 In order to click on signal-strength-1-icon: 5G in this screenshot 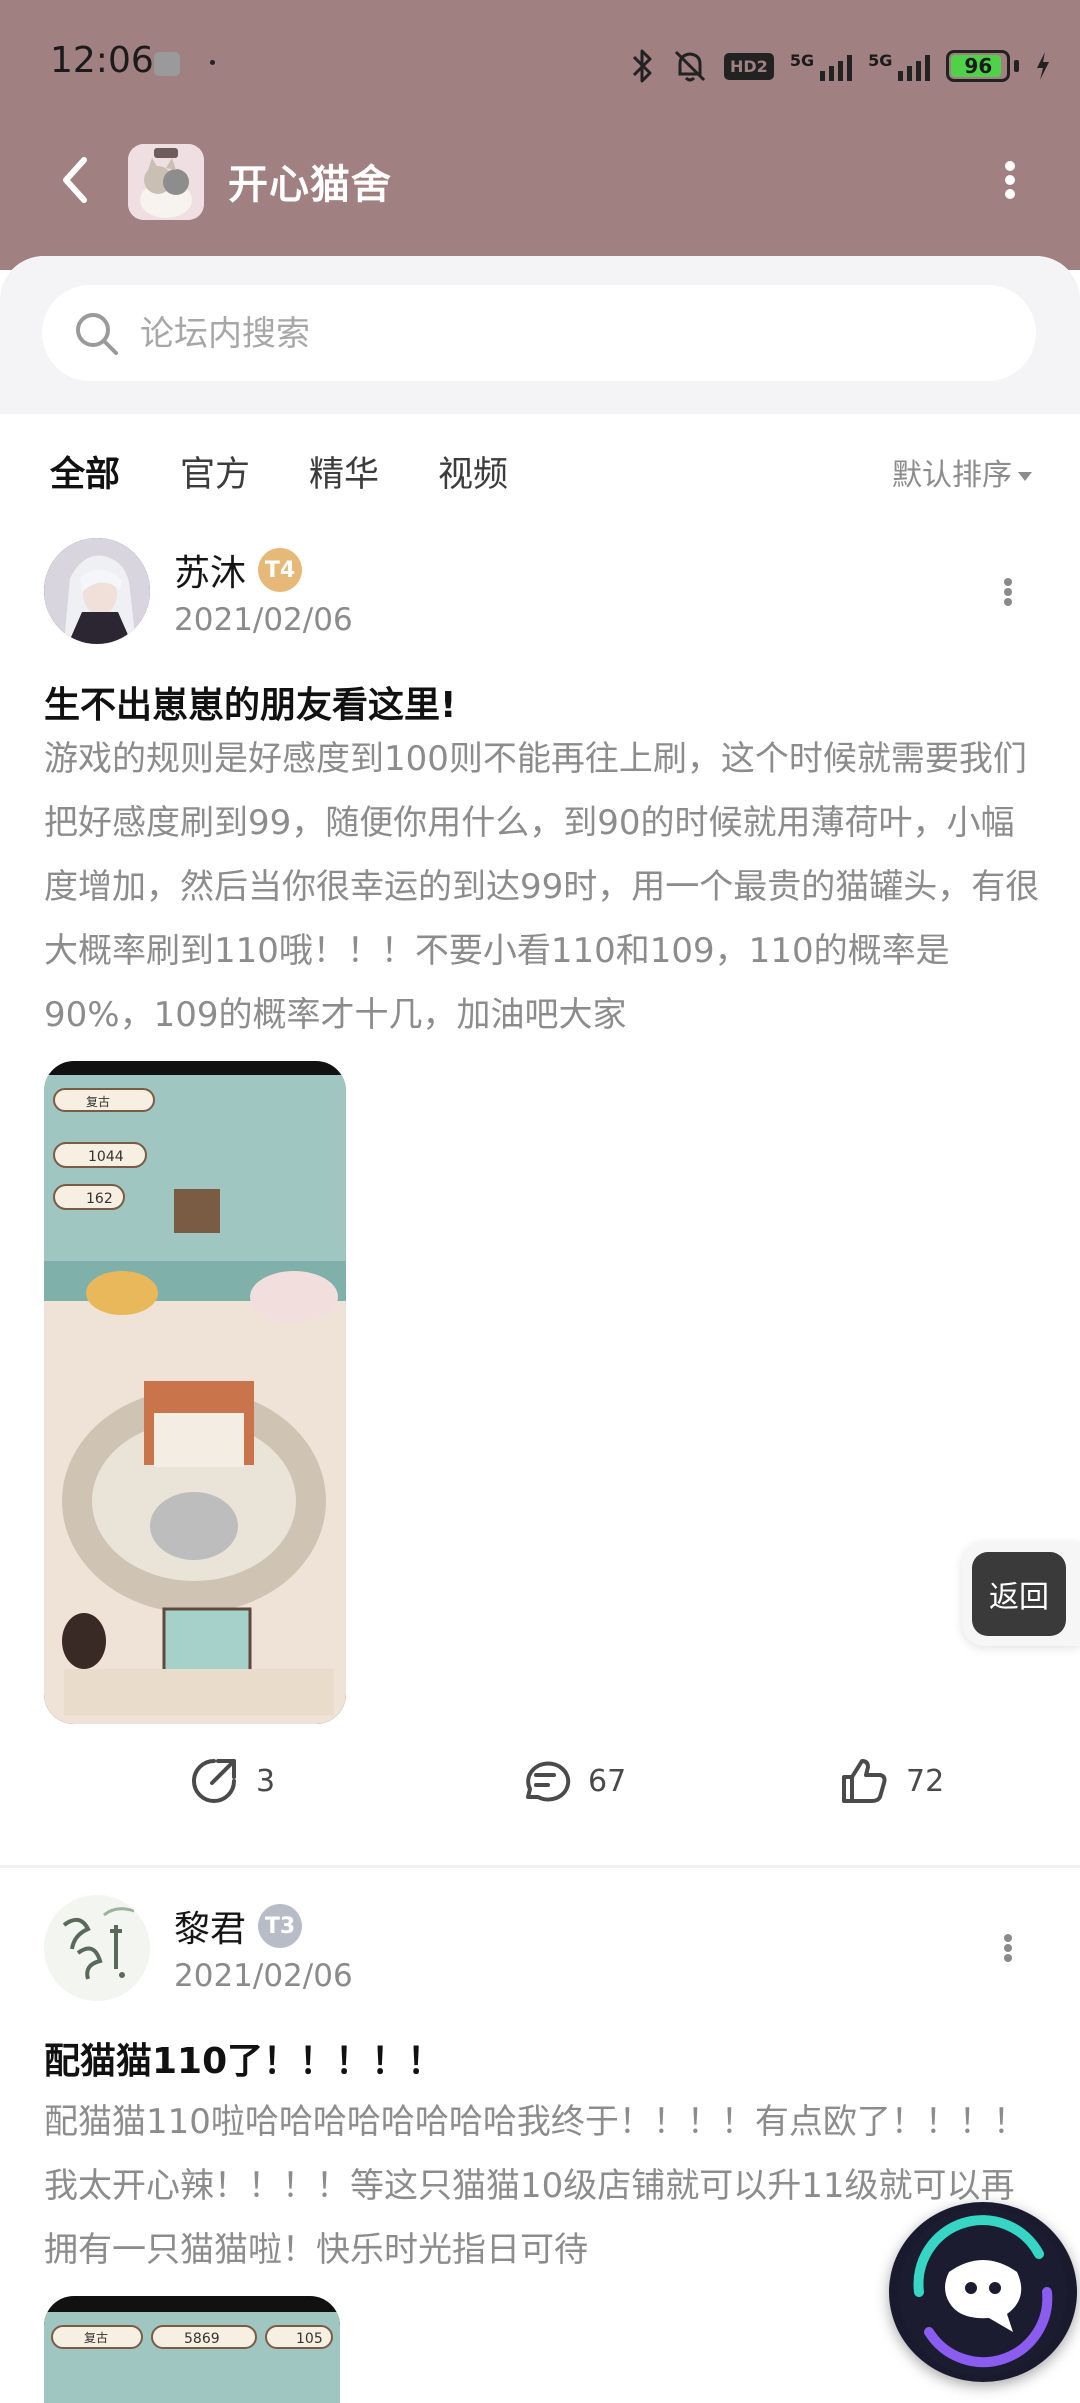, I will do `click(821, 66)`.